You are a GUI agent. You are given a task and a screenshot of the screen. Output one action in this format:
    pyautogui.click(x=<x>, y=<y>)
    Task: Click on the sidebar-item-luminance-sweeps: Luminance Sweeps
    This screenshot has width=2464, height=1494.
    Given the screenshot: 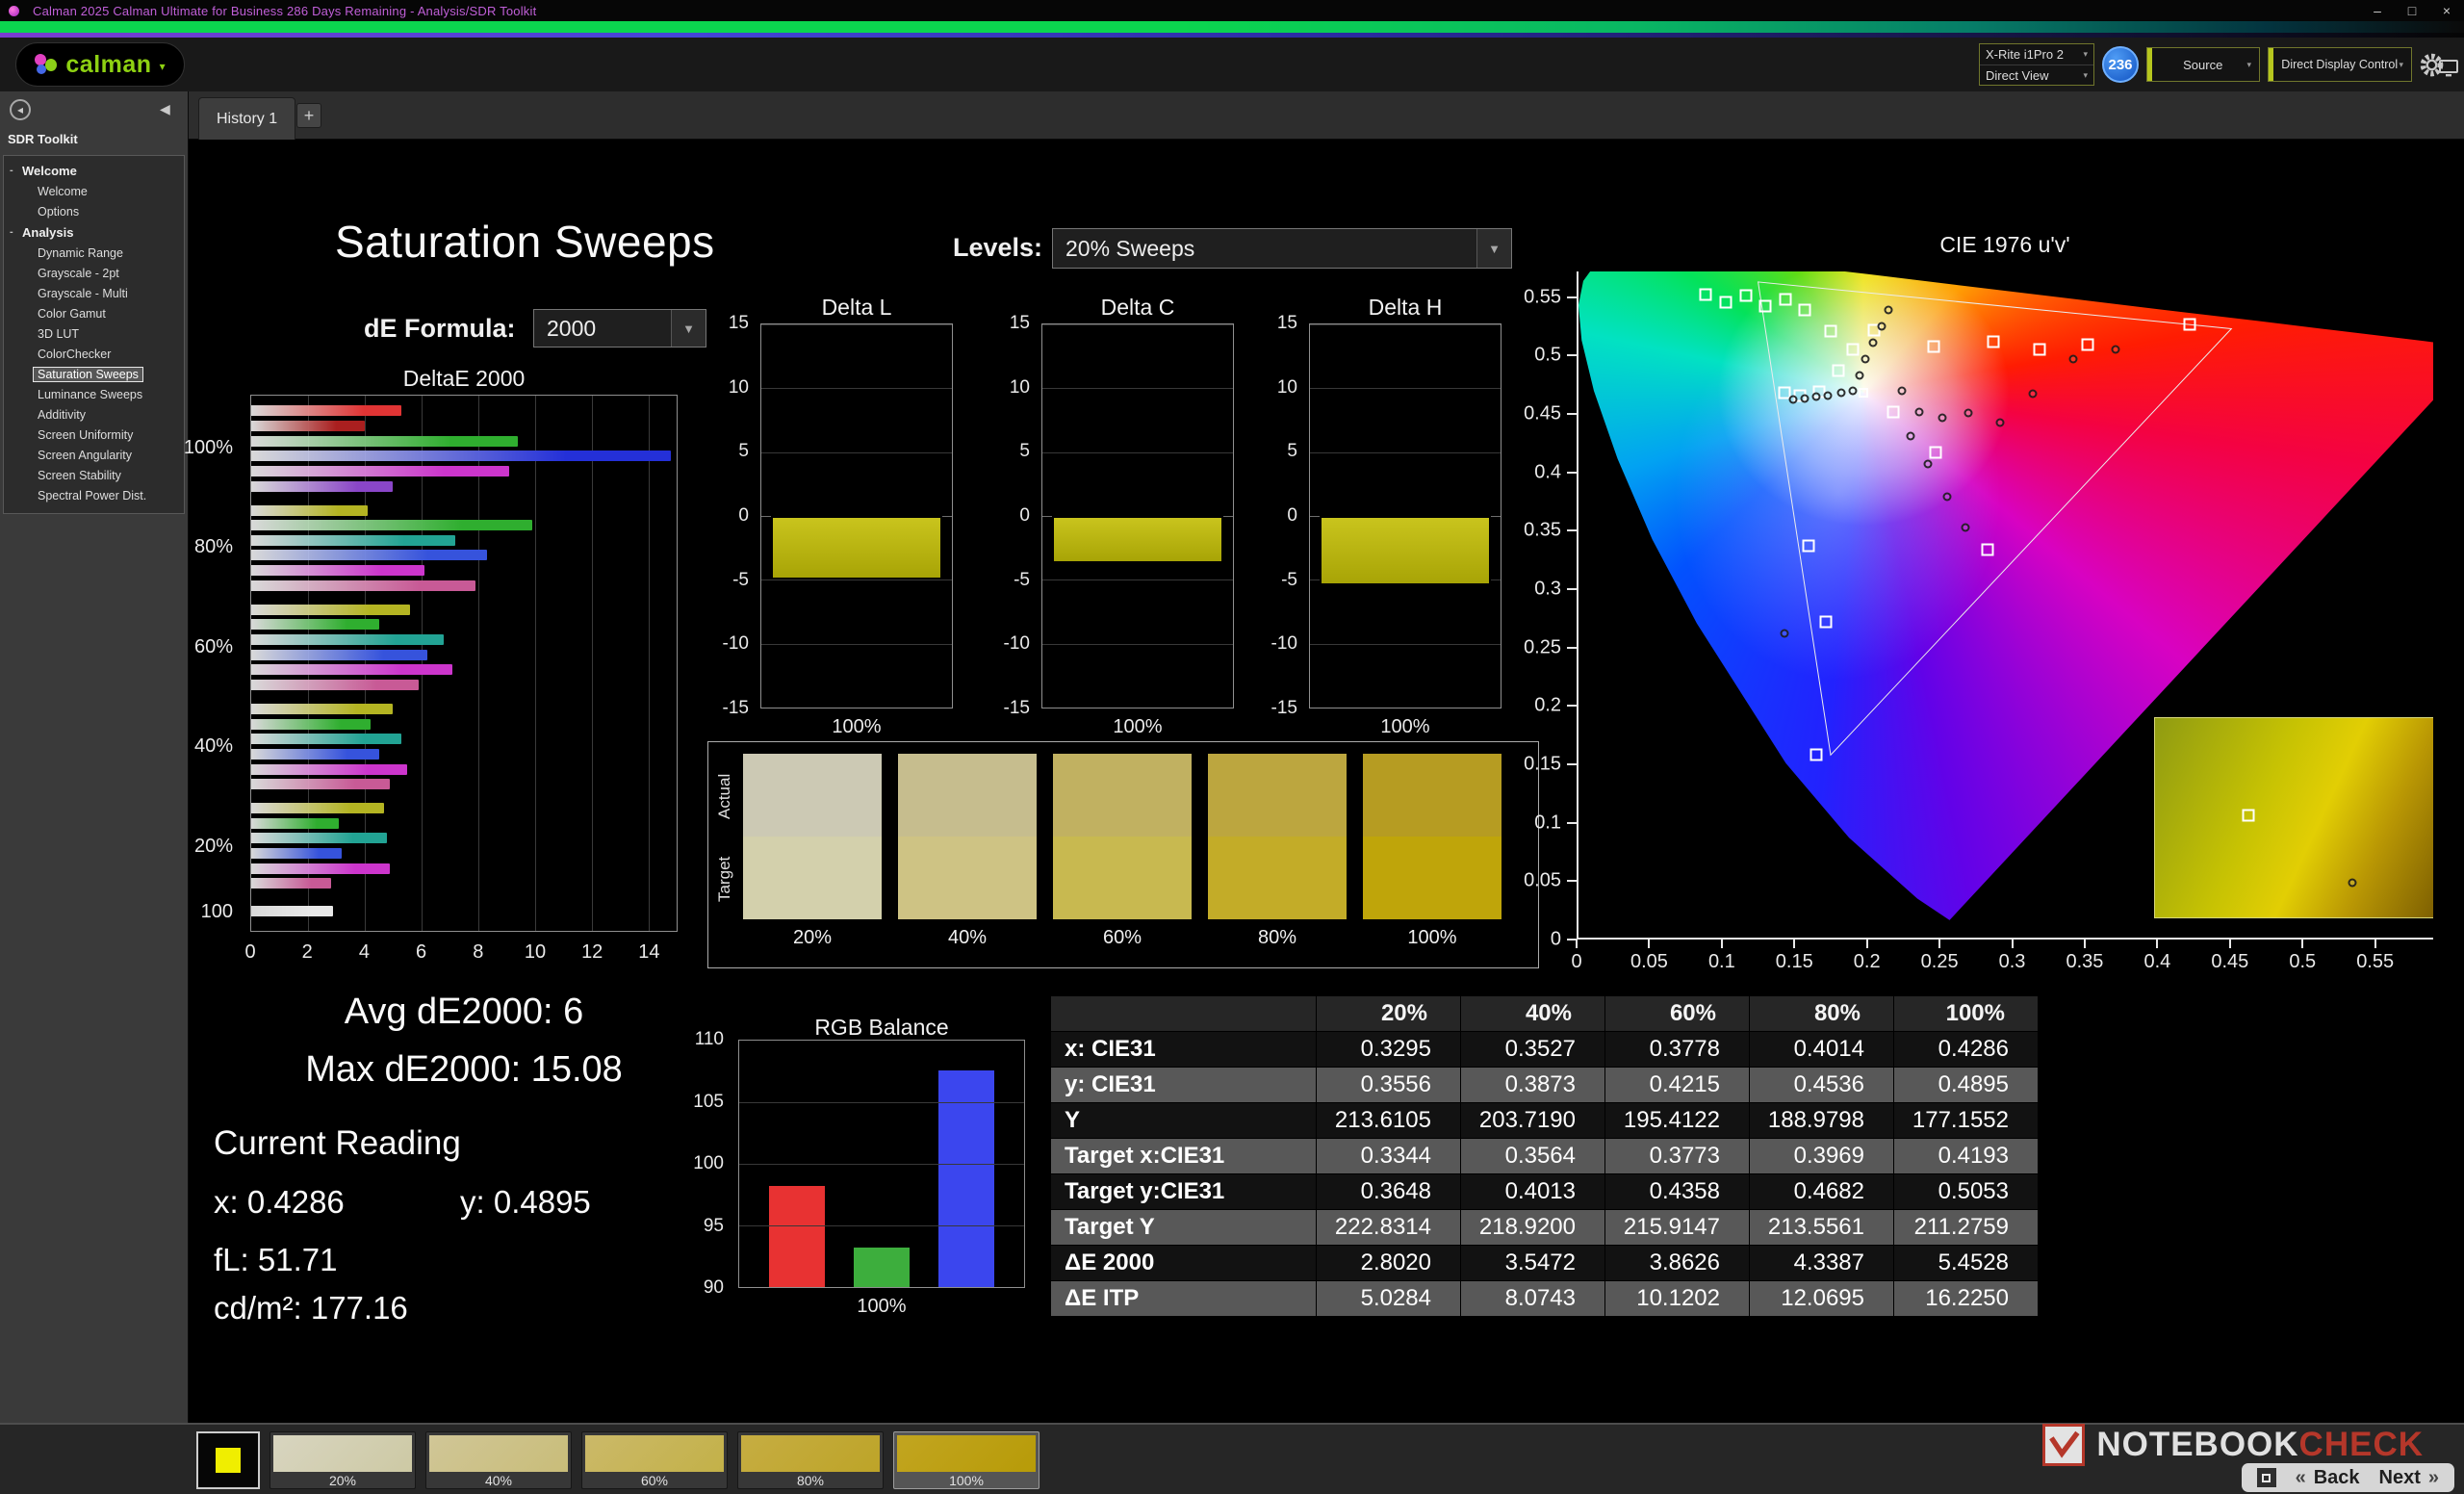 What is the action you would take?
    pyautogui.click(x=94, y=394)
    